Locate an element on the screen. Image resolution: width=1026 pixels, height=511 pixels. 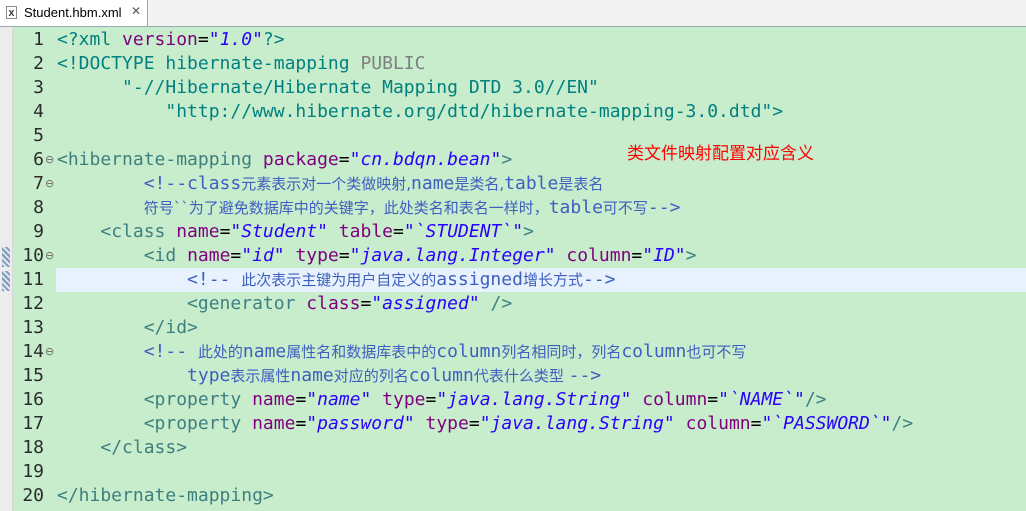
attr-name: version is located at coordinates (160, 39).